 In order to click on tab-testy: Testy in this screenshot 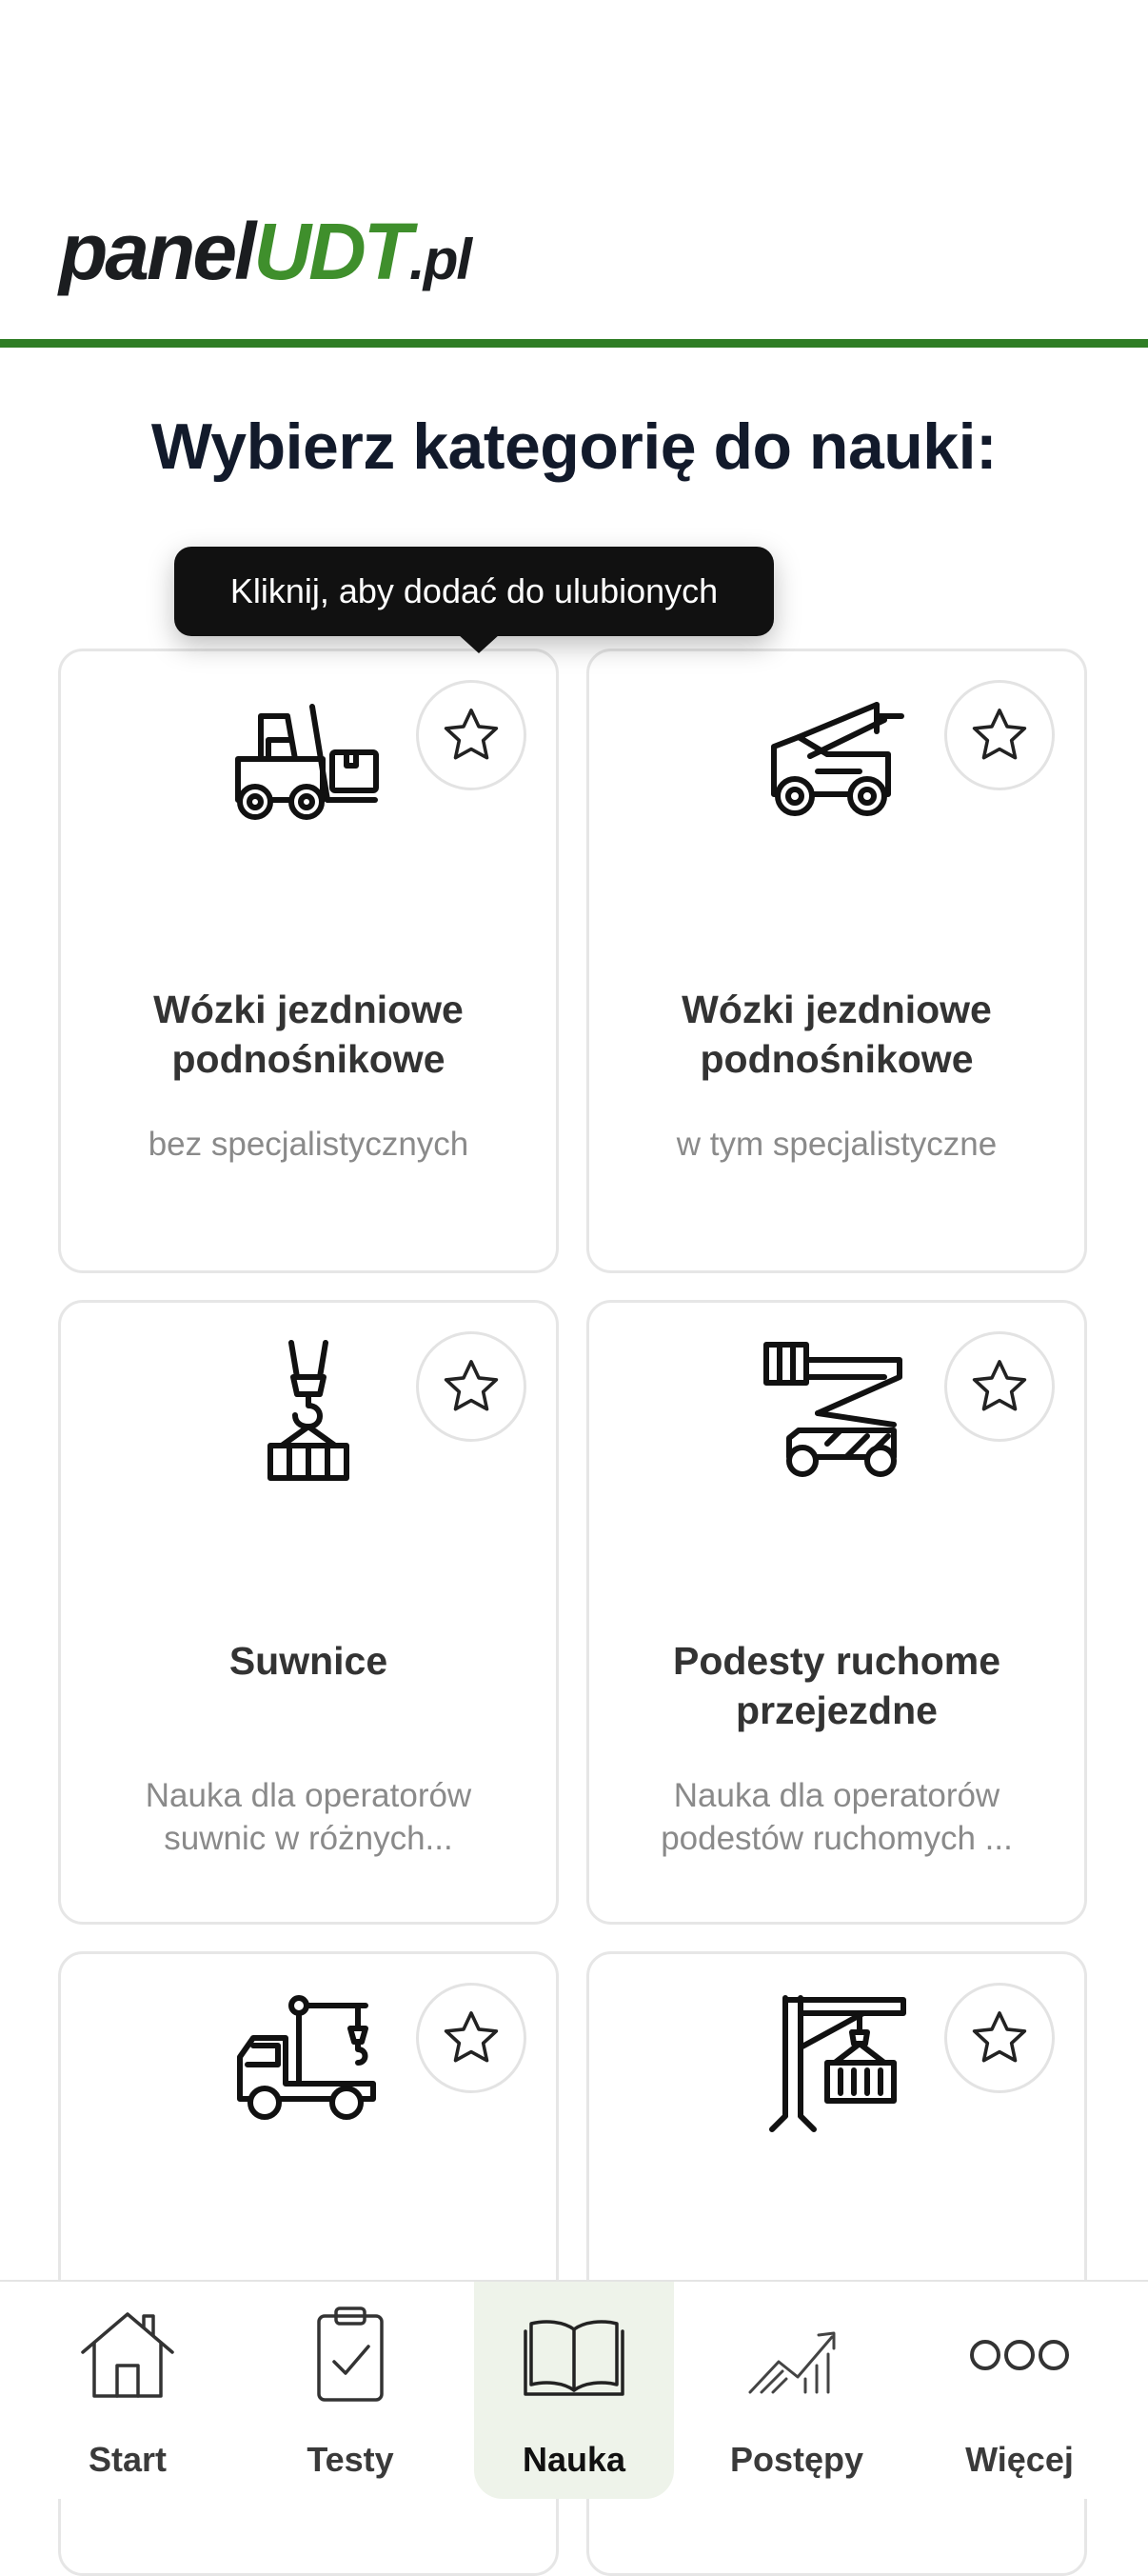, I will do `click(350, 2390)`.